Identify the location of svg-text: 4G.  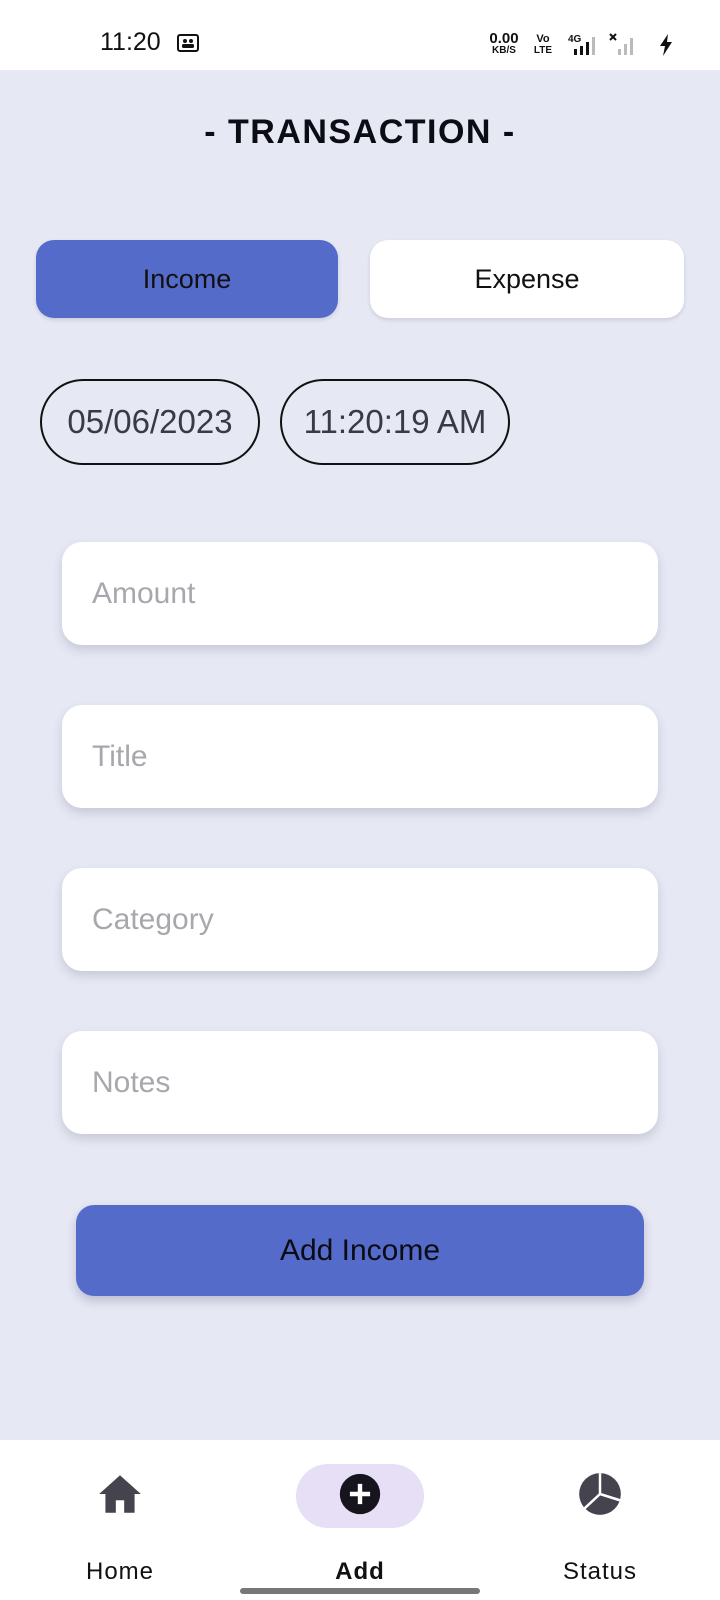
(575, 39).